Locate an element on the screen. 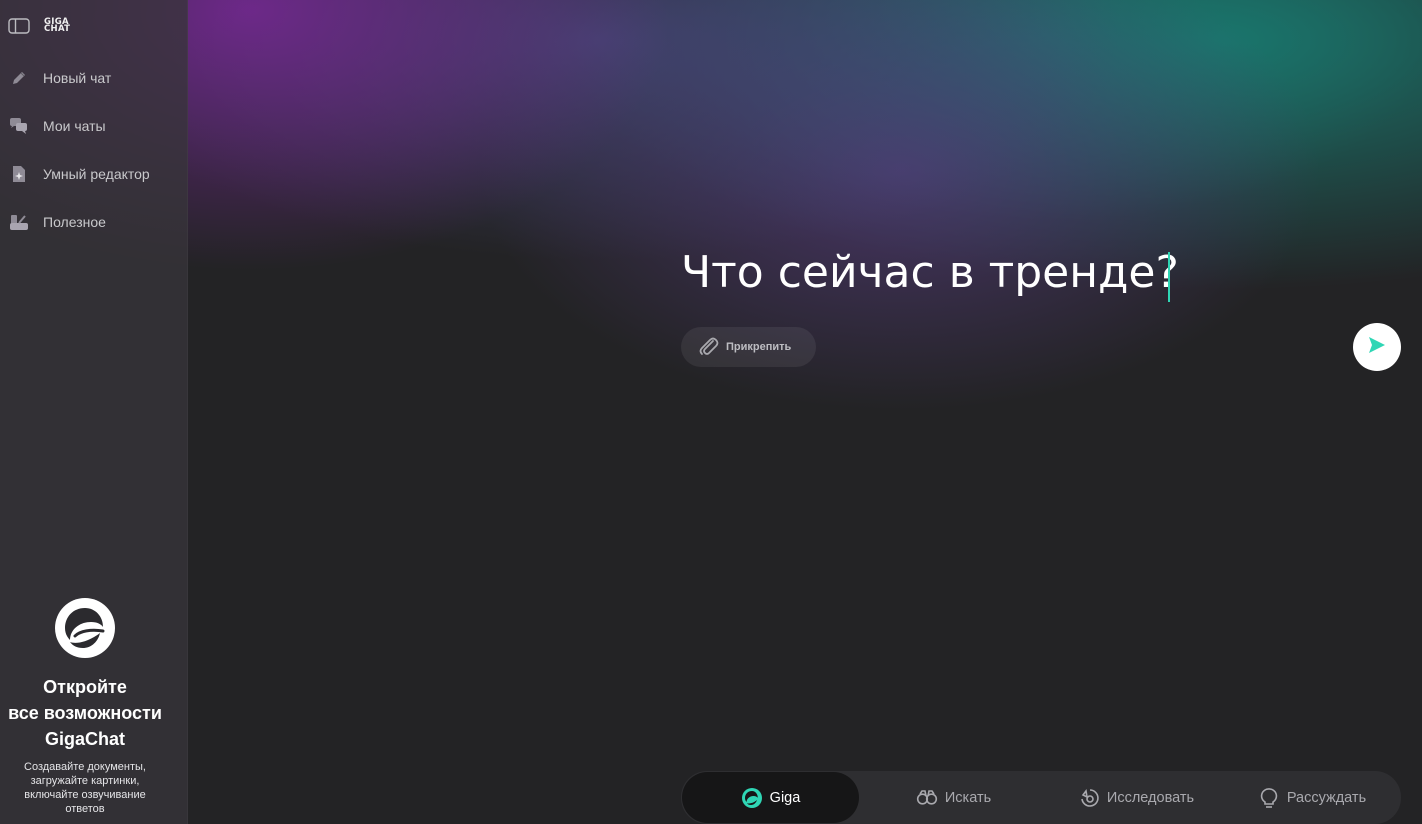 The image size is (1422, 824). prompt-input: Что сейчас в тренде? is located at coordinates (930, 273).